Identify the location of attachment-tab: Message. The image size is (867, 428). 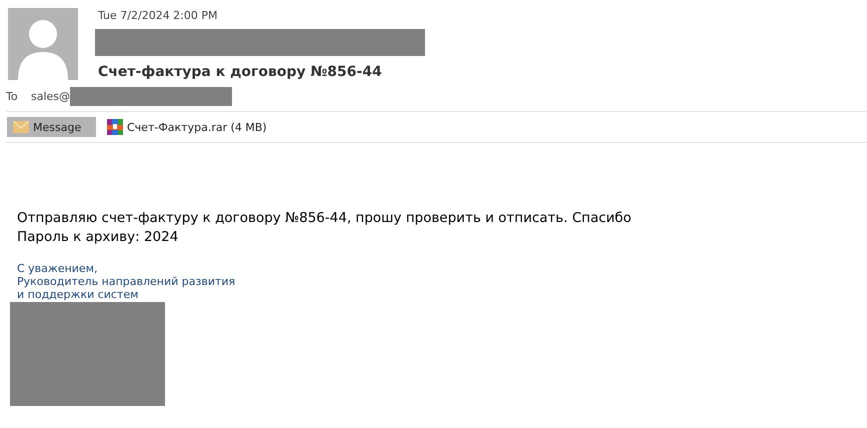
(51, 127).